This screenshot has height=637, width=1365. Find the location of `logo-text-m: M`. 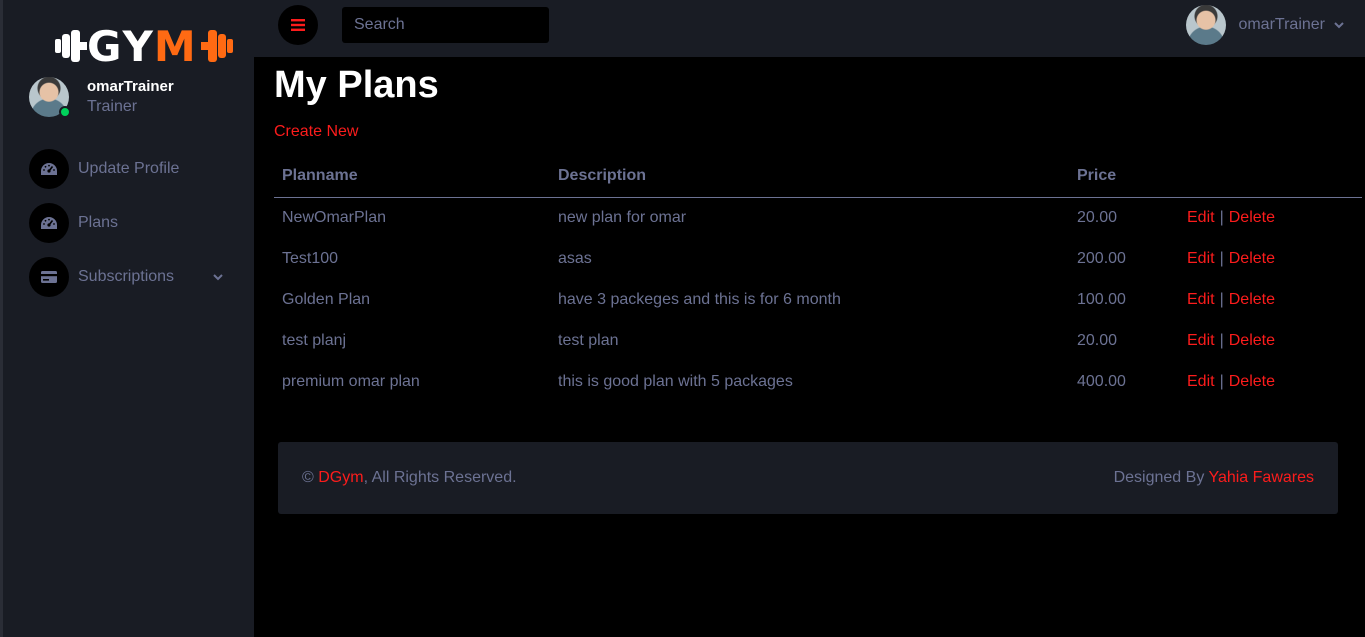

logo-text-m: M is located at coordinates (175, 46).